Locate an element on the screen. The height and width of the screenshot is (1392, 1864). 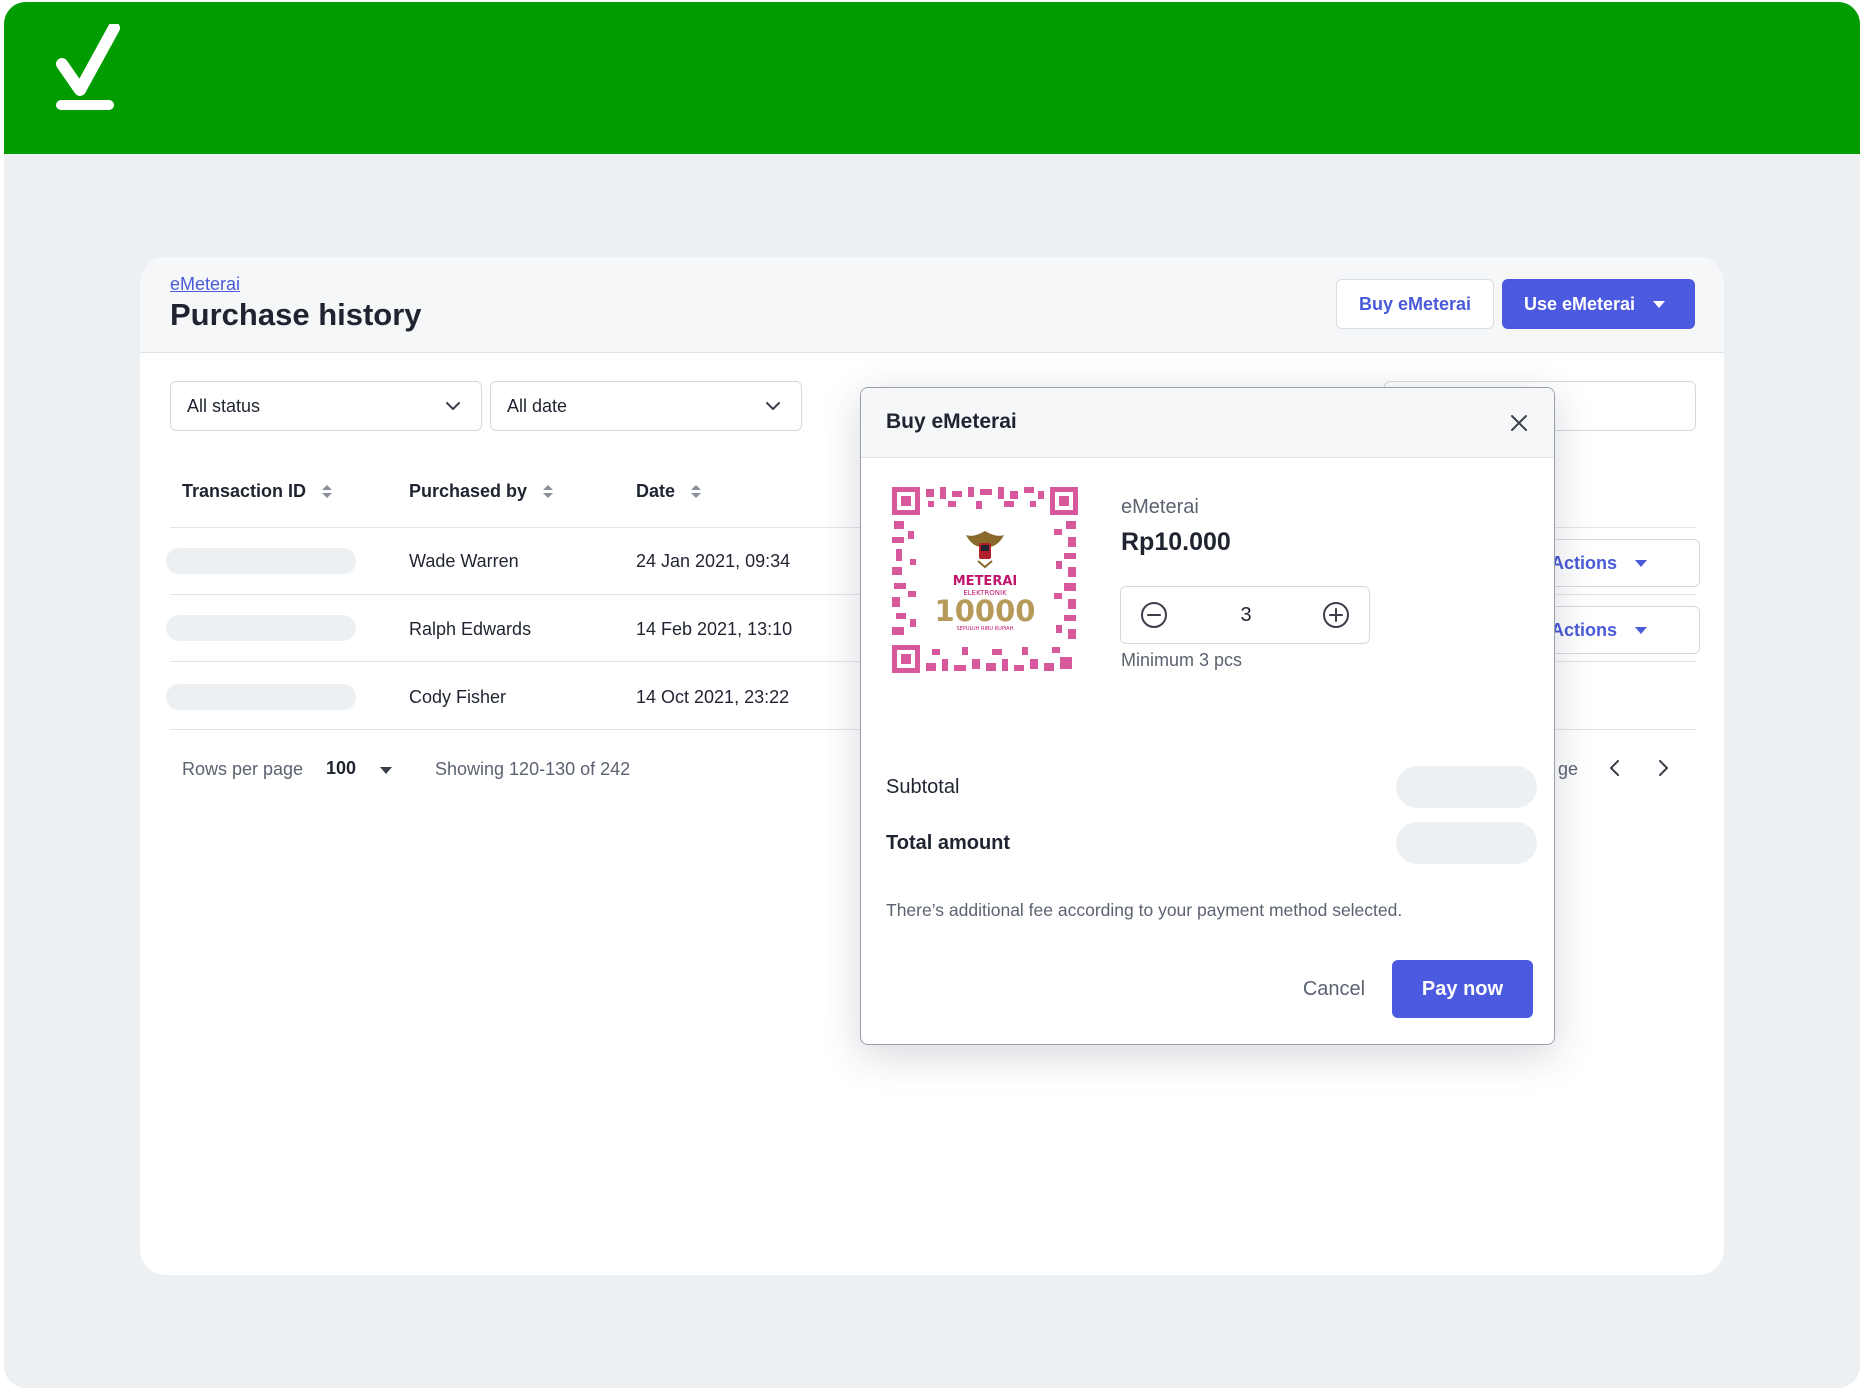
use-emeterai-button: Use eMeterai is located at coordinates (1598, 304).